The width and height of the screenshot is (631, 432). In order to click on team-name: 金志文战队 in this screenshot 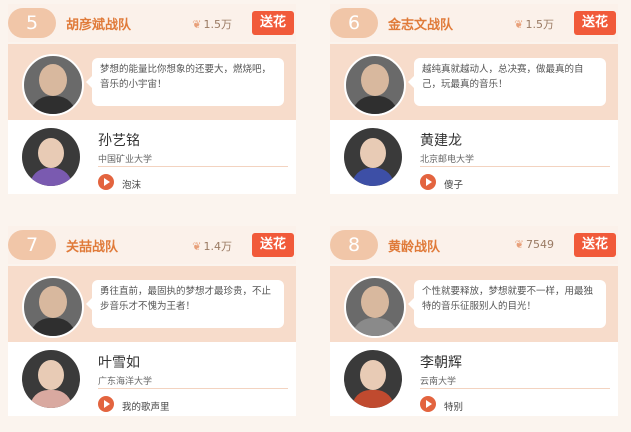, I will do `click(421, 25)`.